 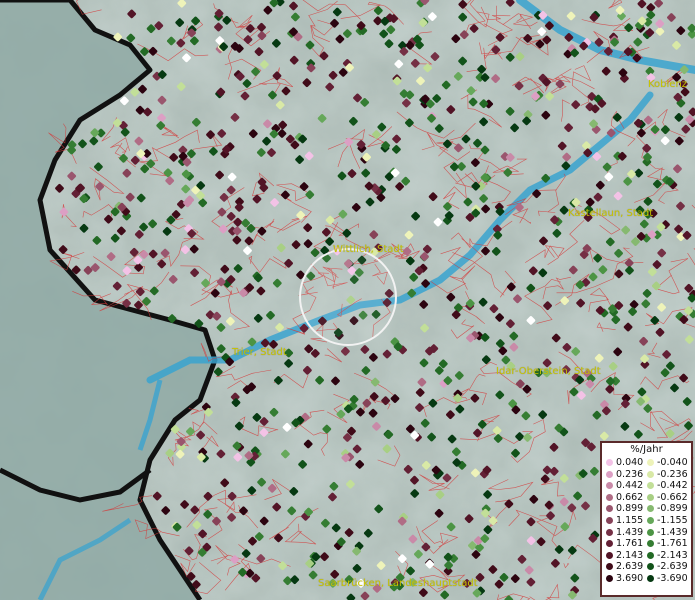 What do you see at coordinates (646, 556) in the screenshot?
I see `legend-row: 2.143 -2.143` at bounding box center [646, 556].